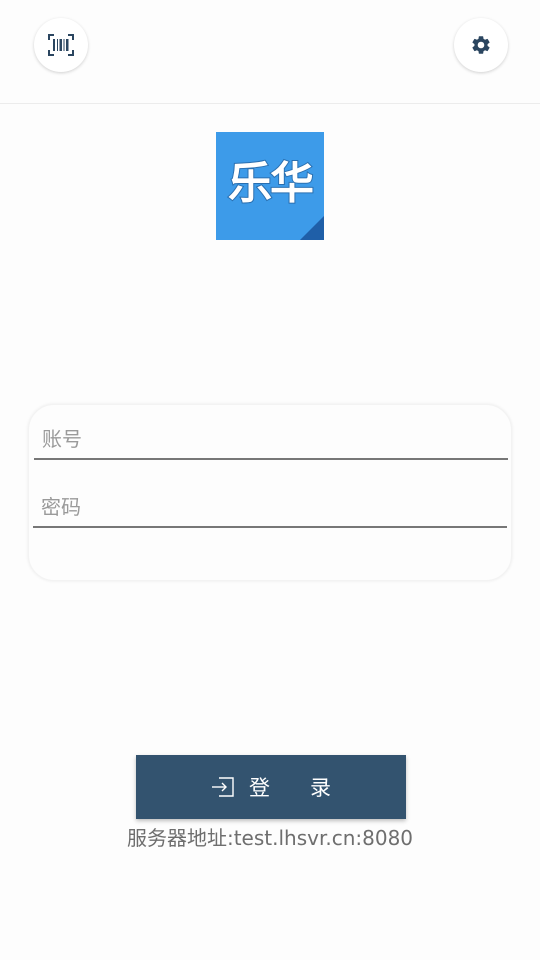  What do you see at coordinates (270, 52) in the screenshot?
I see `top-bar` at bounding box center [270, 52].